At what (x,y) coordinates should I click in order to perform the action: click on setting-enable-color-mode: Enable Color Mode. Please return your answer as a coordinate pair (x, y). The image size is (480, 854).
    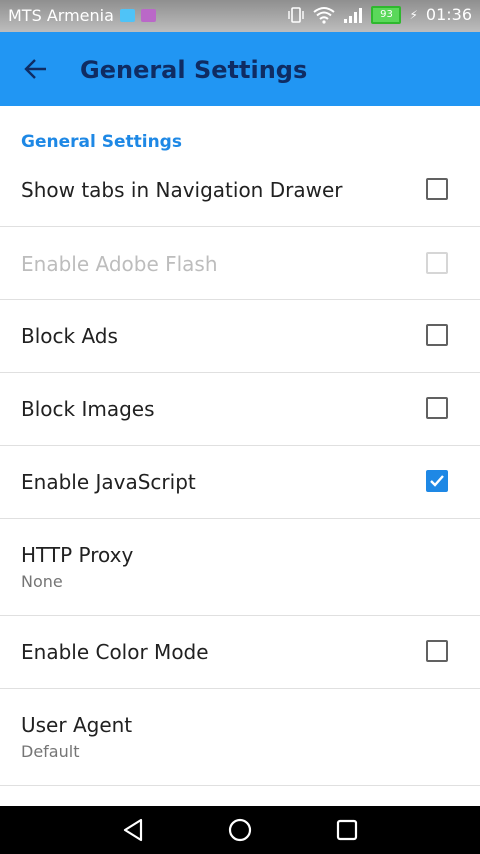
    Looking at the image, I should click on (240, 652).